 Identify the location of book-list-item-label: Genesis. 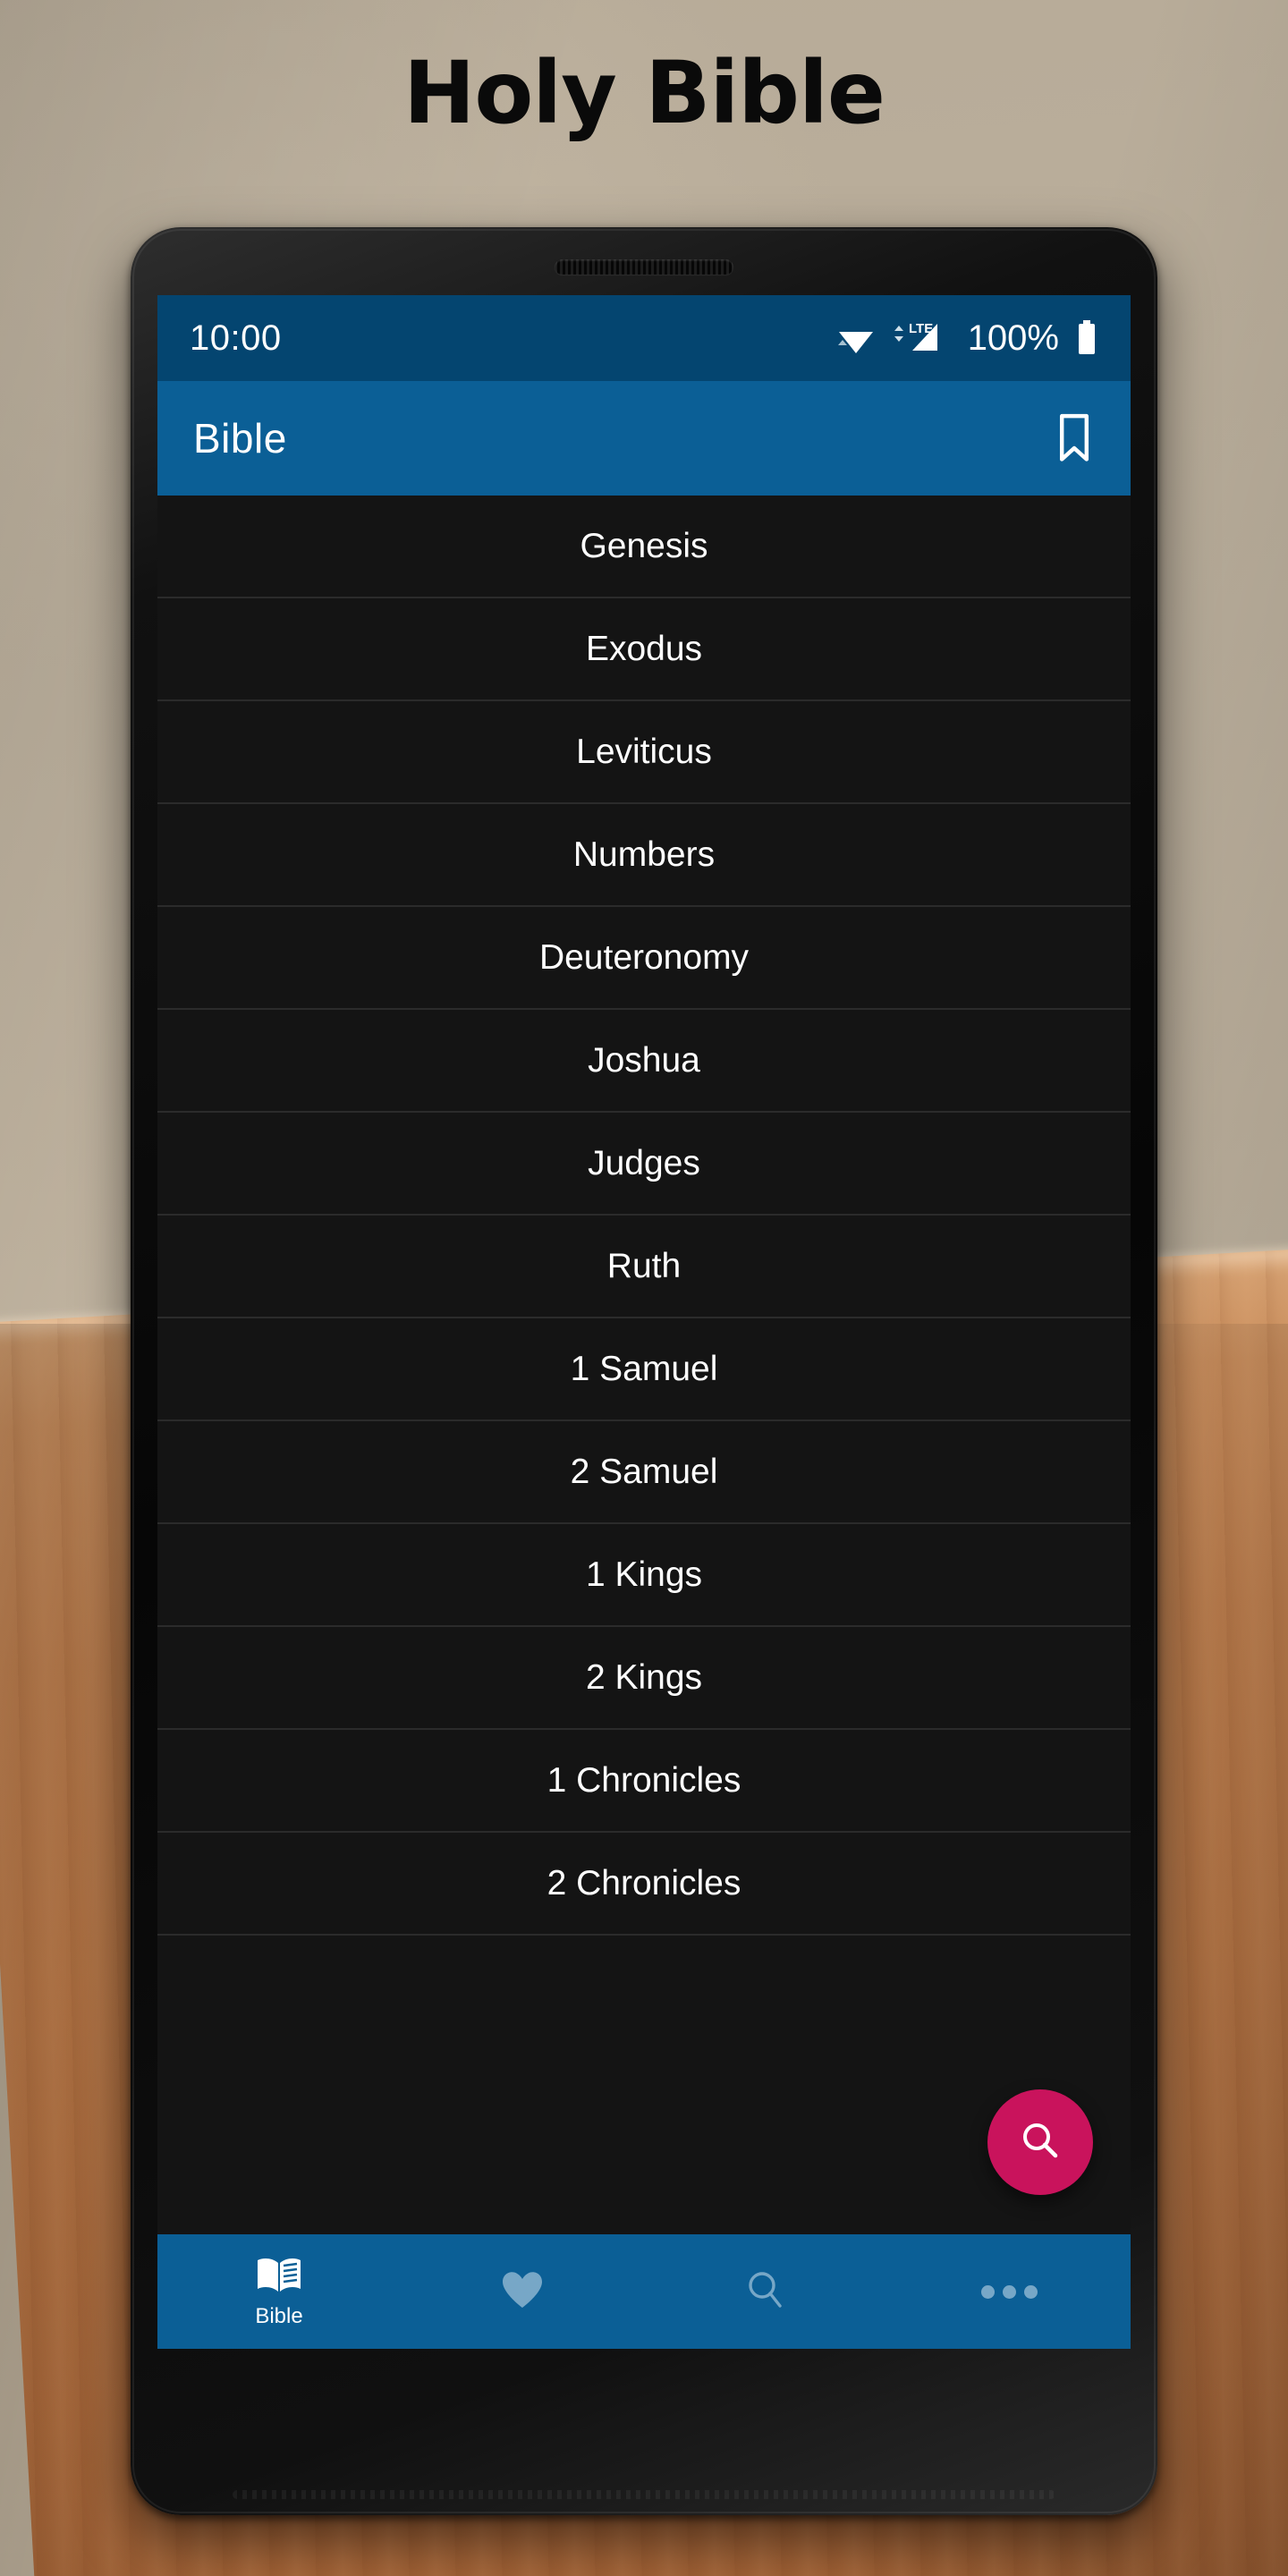
(644, 545).